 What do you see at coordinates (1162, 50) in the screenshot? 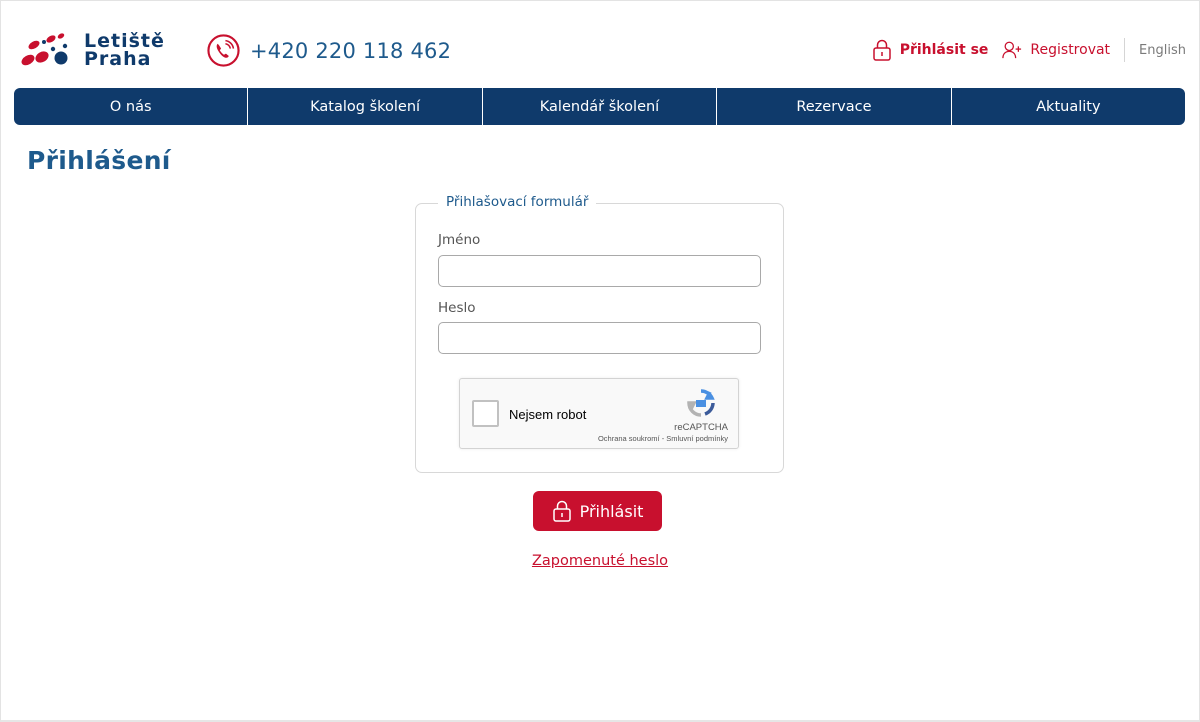
I see `language-switch: English` at bounding box center [1162, 50].